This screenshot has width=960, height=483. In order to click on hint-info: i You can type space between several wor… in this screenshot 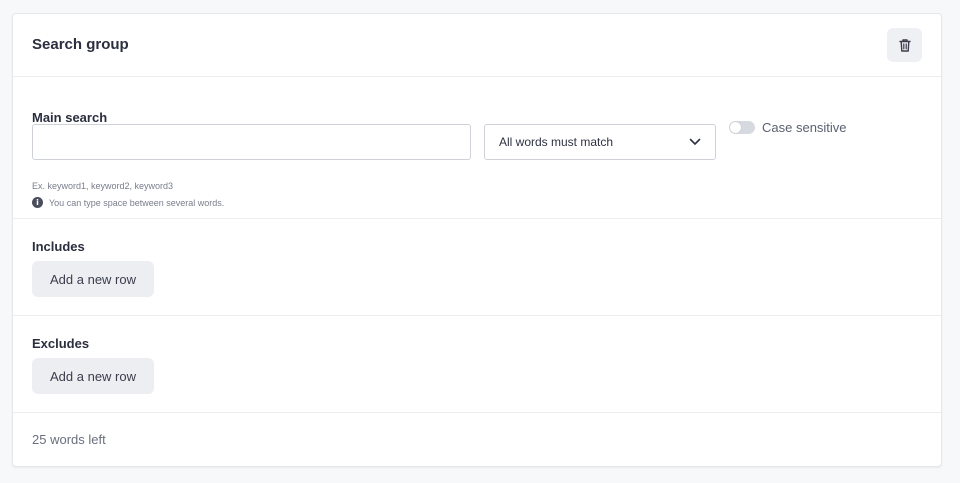, I will do `click(128, 202)`.